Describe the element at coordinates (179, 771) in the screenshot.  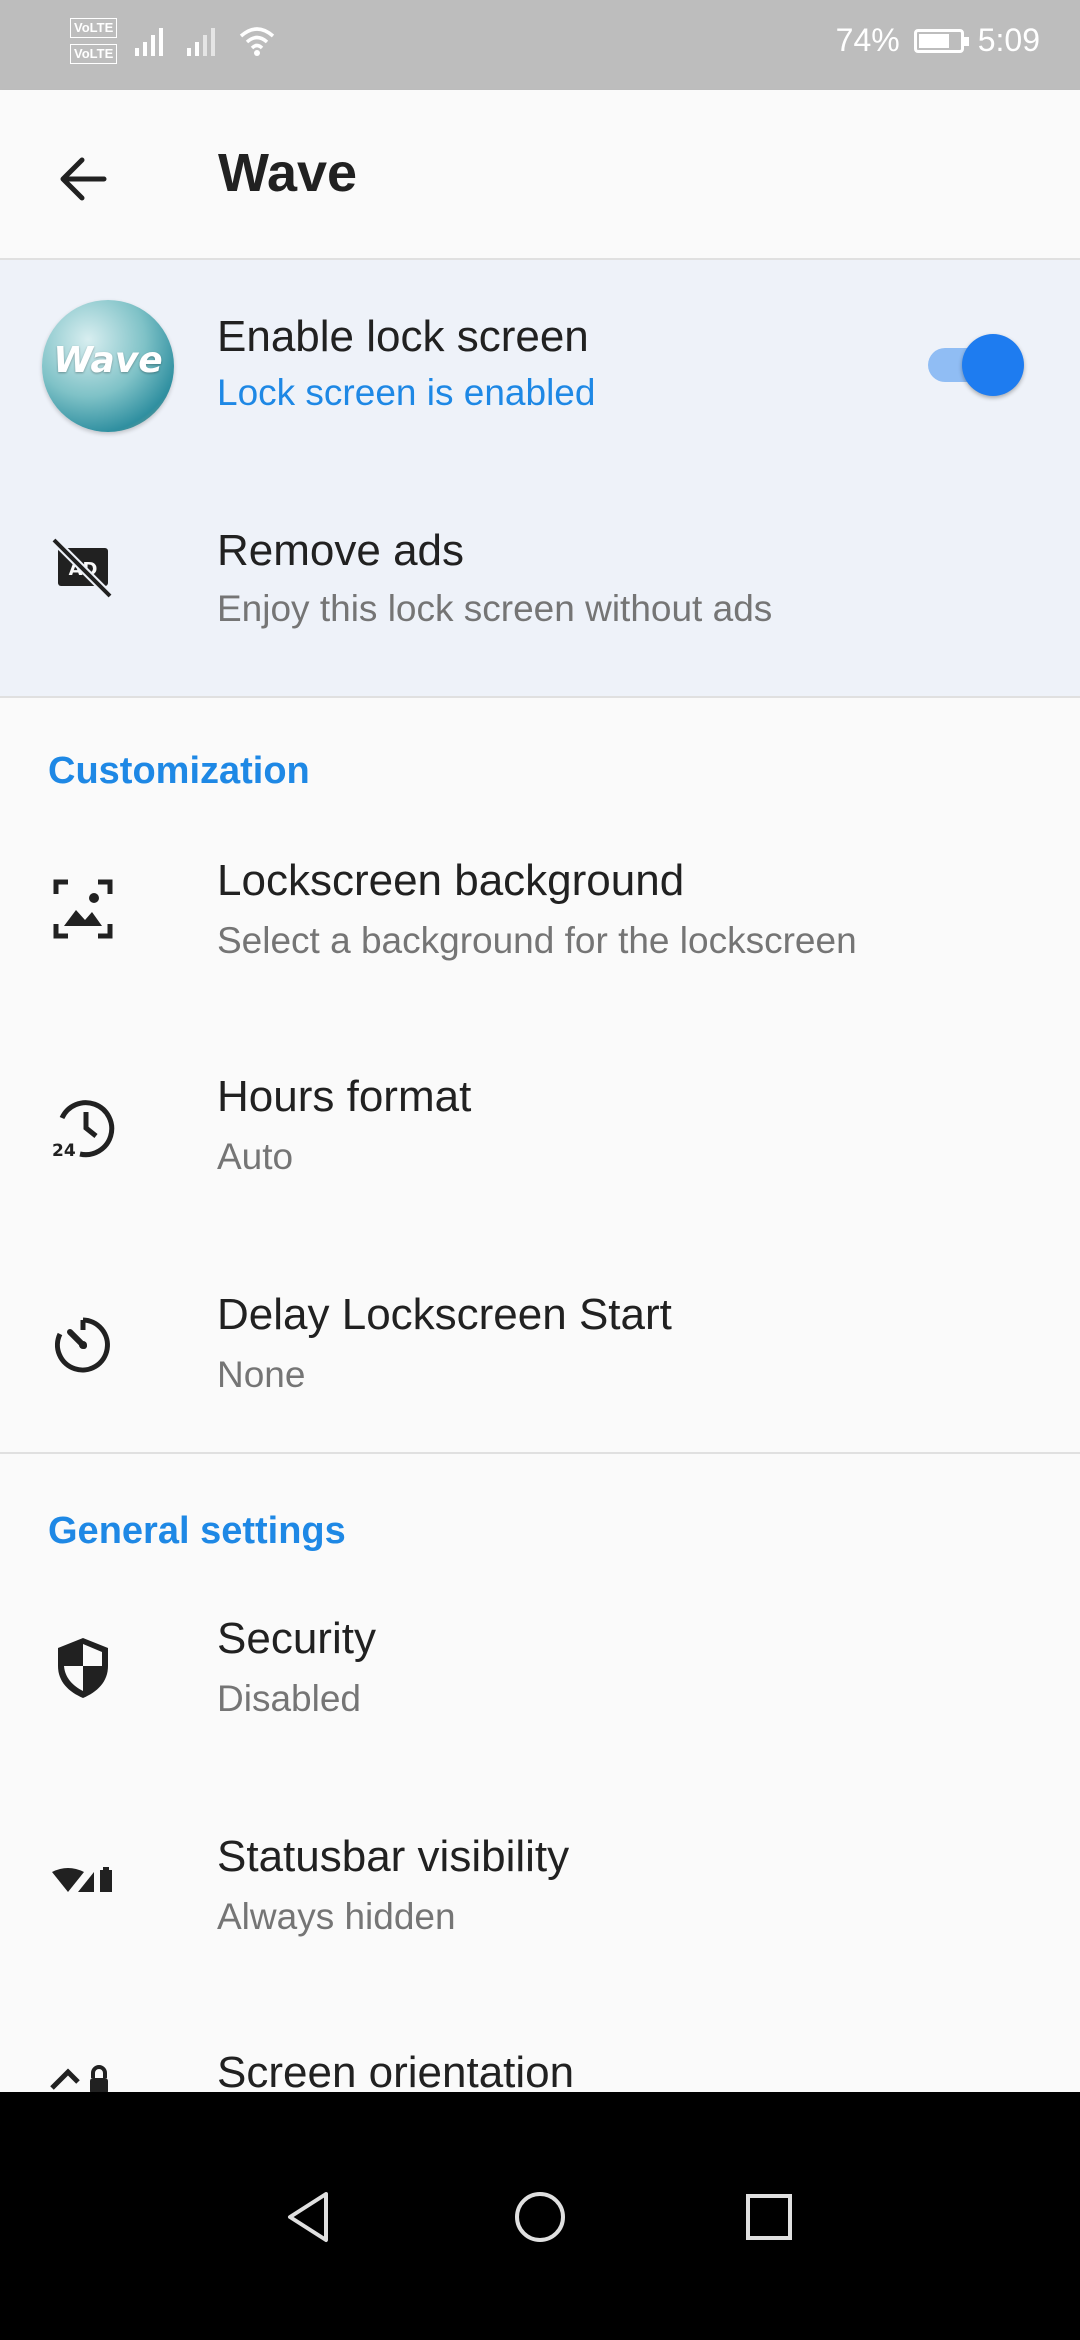
I see `section-header-customization: Customization` at that location.